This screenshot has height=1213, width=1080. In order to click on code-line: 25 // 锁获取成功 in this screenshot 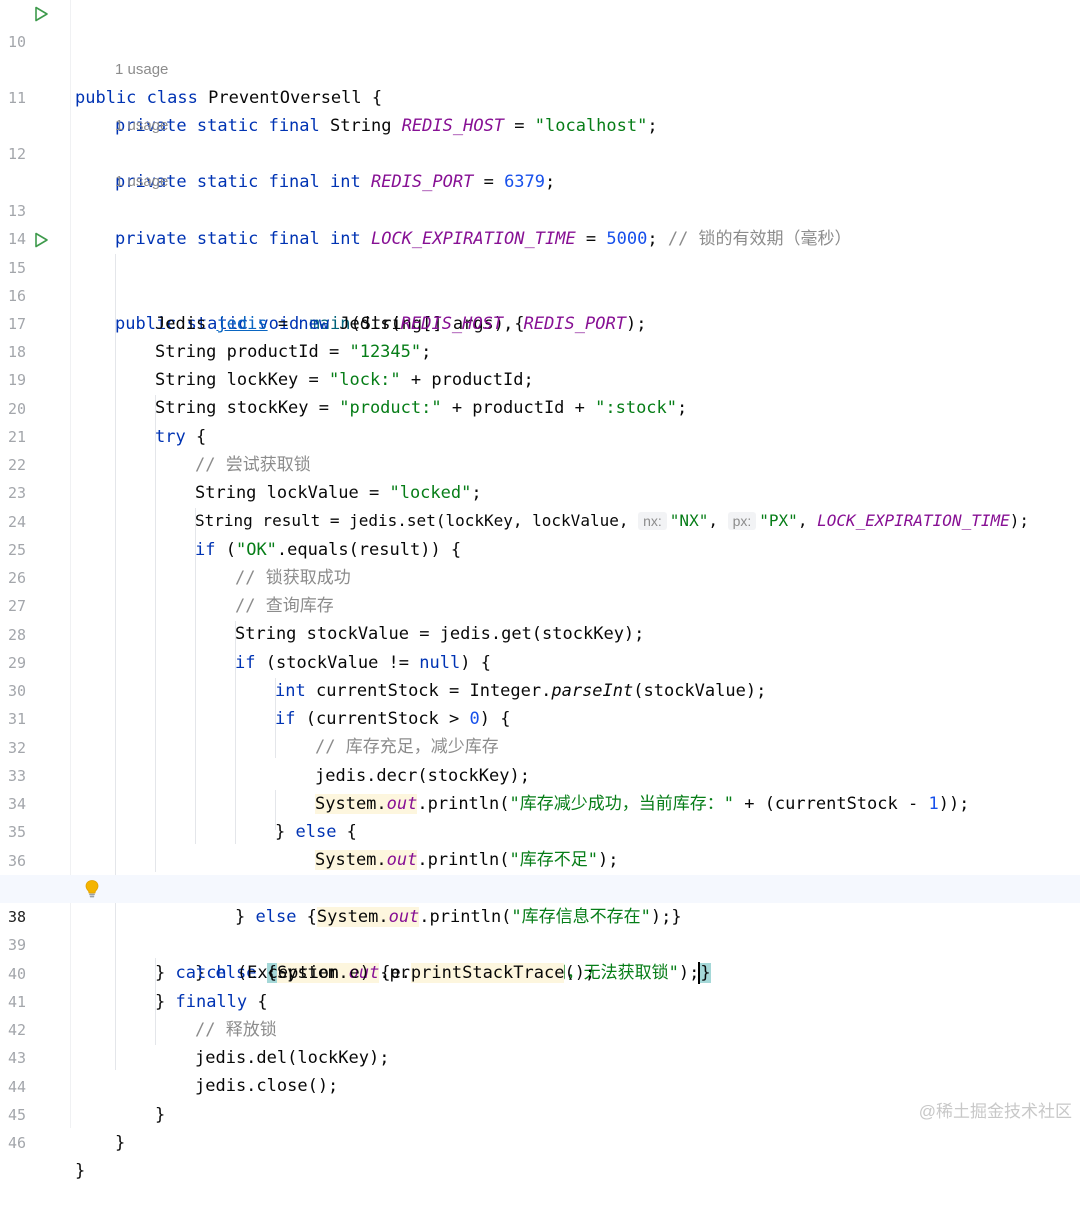, I will do `click(540, 548)`.